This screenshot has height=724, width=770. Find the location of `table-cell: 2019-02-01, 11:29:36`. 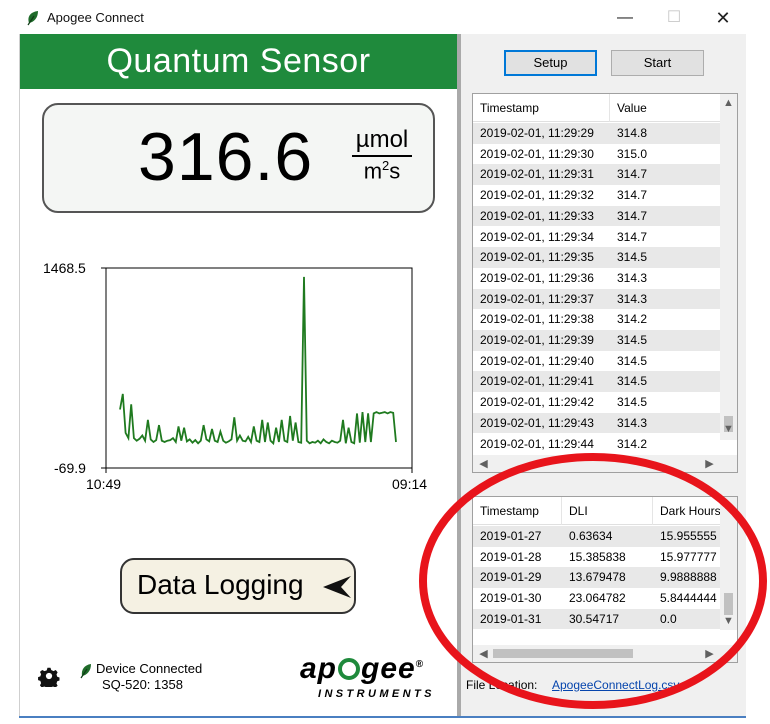

table-cell: 2019-02-01, 11:29:36 is located at coordinates (537, 277).